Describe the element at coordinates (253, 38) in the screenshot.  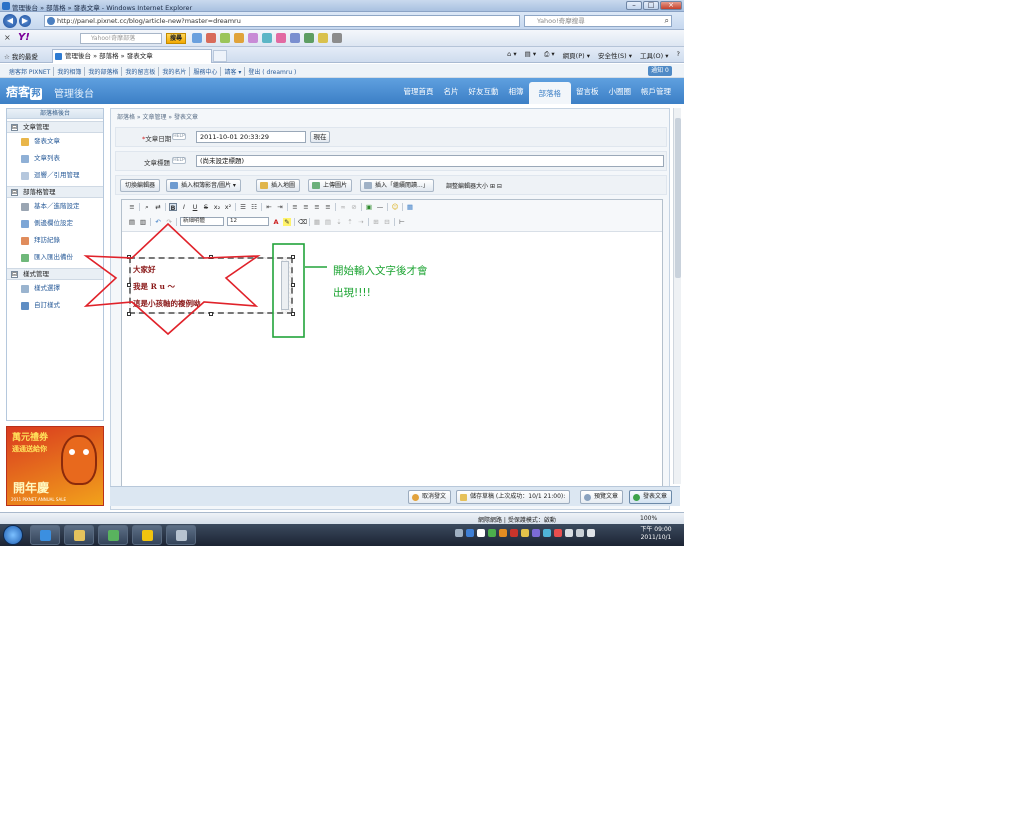
I see `answers-icon` at that location.